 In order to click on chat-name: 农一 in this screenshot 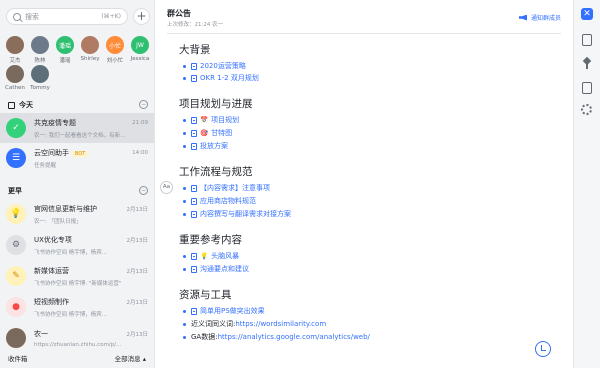, I will do `click(41, 333)`.